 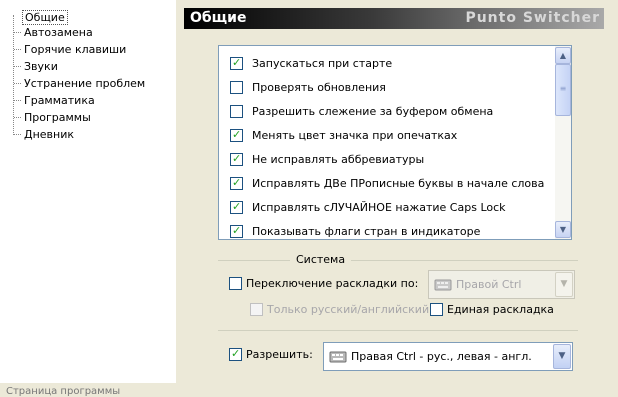 I want to click on option-row: ✓ Менять цвет значка при опечатках, so click(x=386, y=135).